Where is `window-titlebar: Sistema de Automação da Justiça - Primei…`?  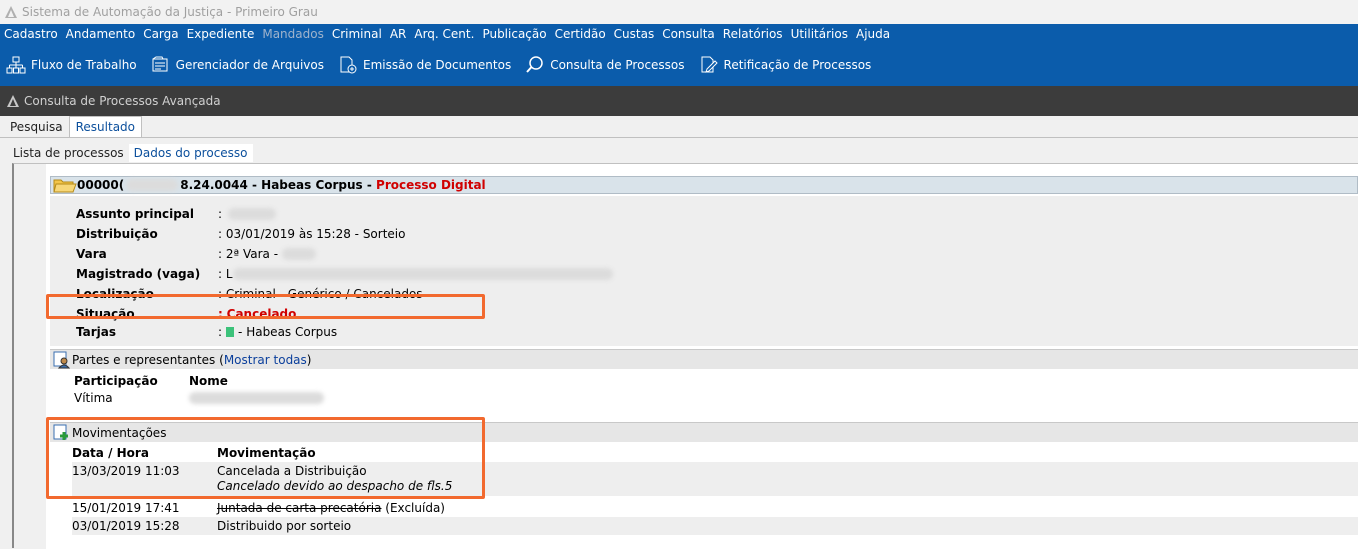
window-titlebar: Sistema de Automação da Justiça - Primei… is located at coordinates (679, 12).